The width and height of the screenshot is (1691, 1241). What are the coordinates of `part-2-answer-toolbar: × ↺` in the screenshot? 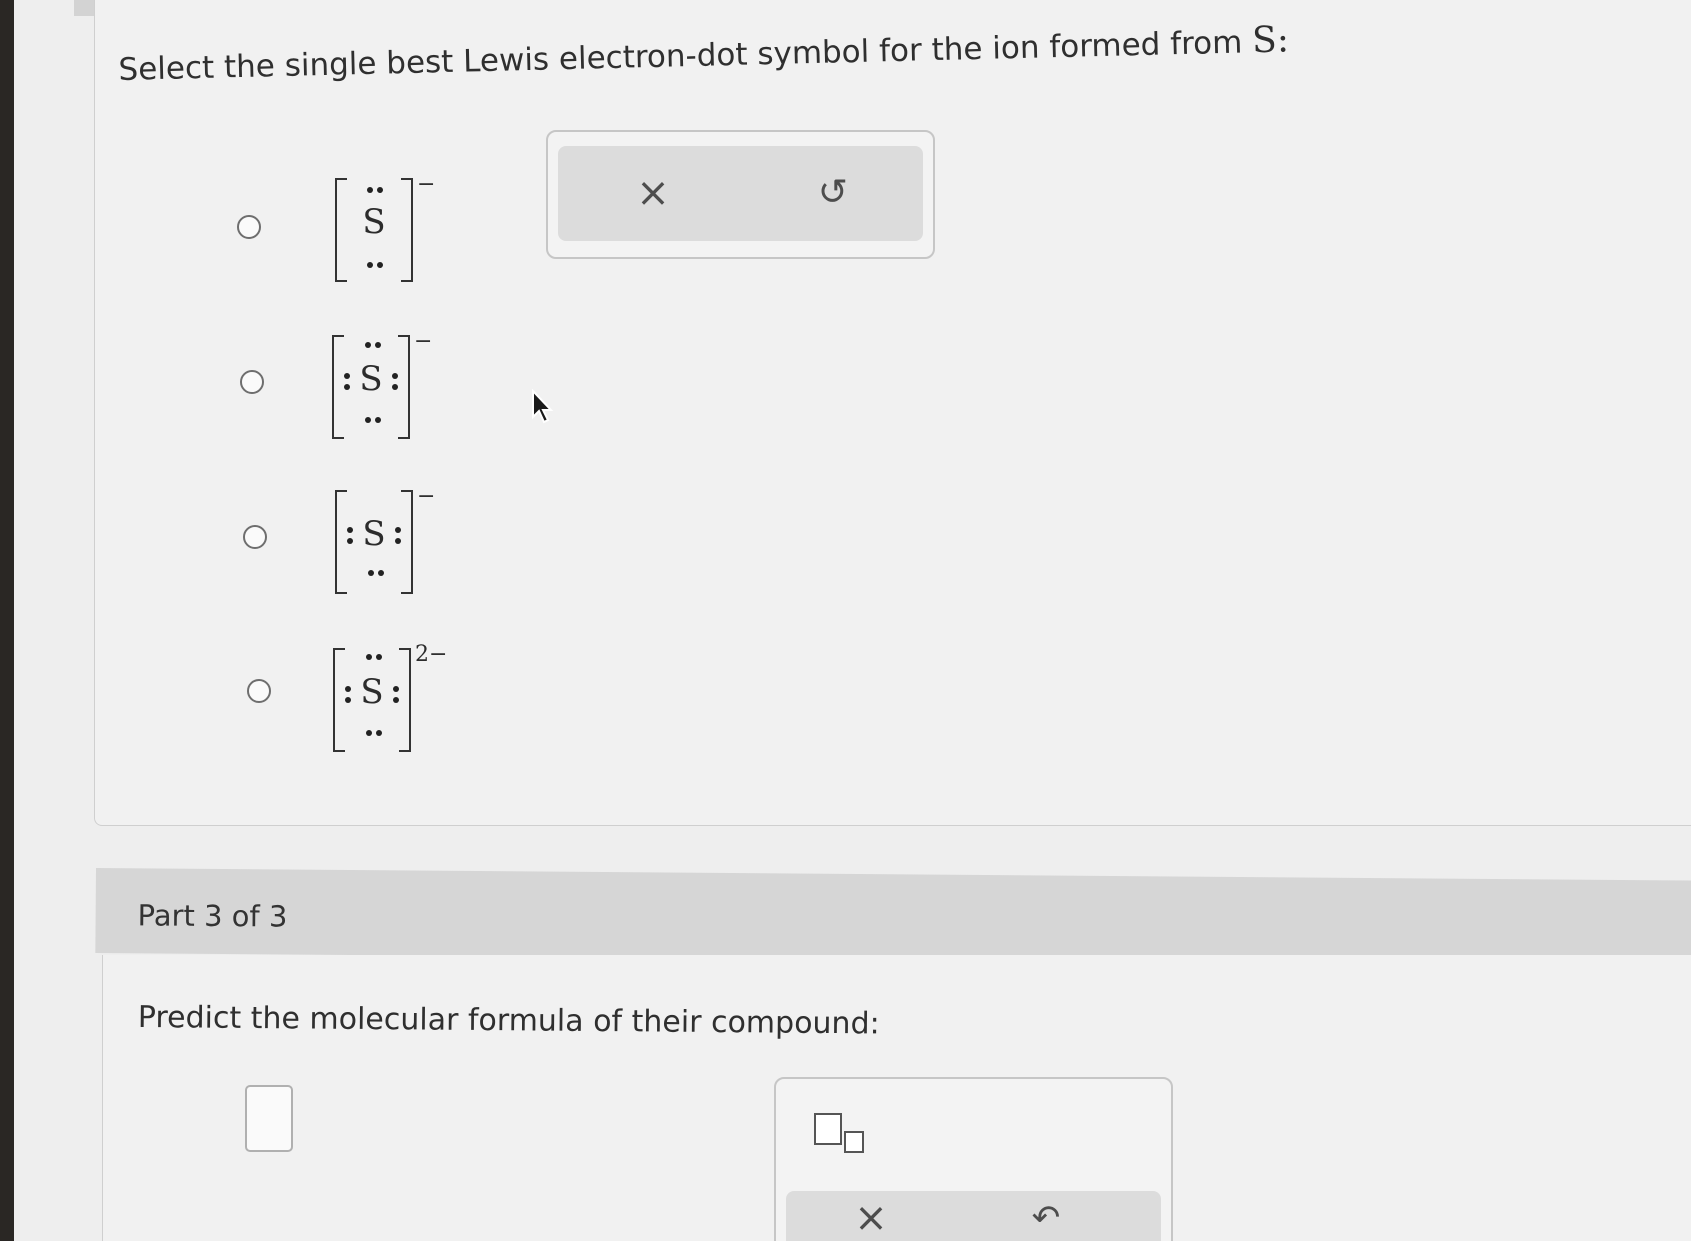 It's located at (740, 194).